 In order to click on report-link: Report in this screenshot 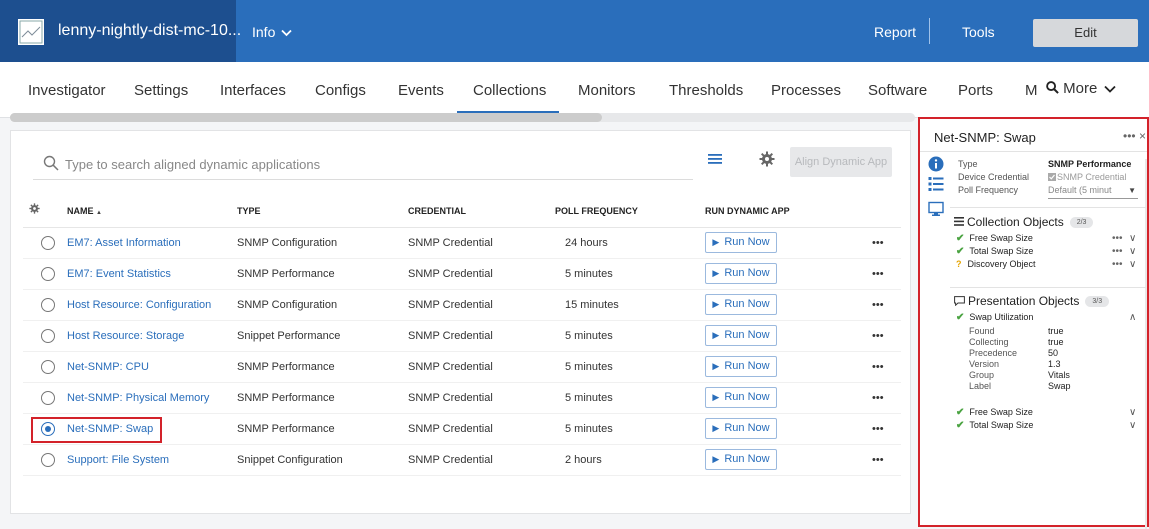, I will do `click(895, 32)`.